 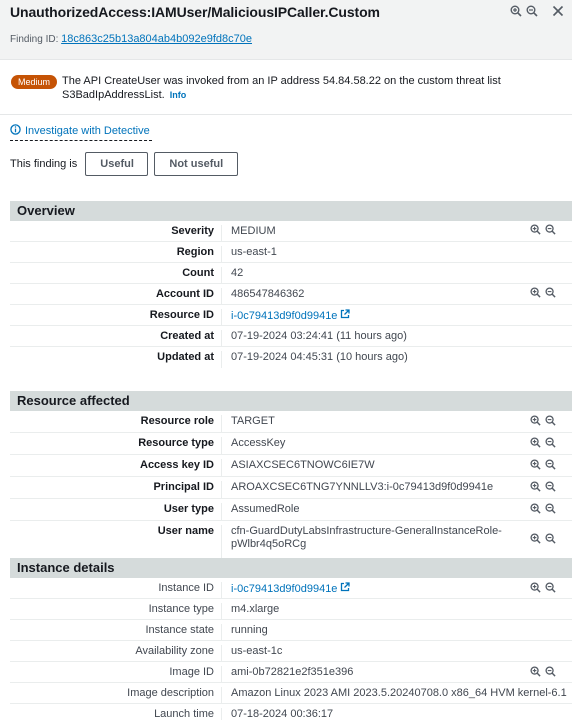 What do you see at coordinates (15, 131) in the screenshot?
I see `info-circle-icon` at bounding box center [15, 131].